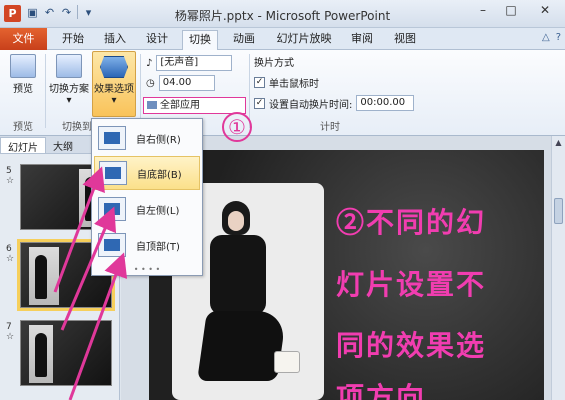 This screenshot has width=565, height=400. Describe the element at coordinates (551, 37) in the screenshot. I see `ribbon-controls: △ ?` at that location.